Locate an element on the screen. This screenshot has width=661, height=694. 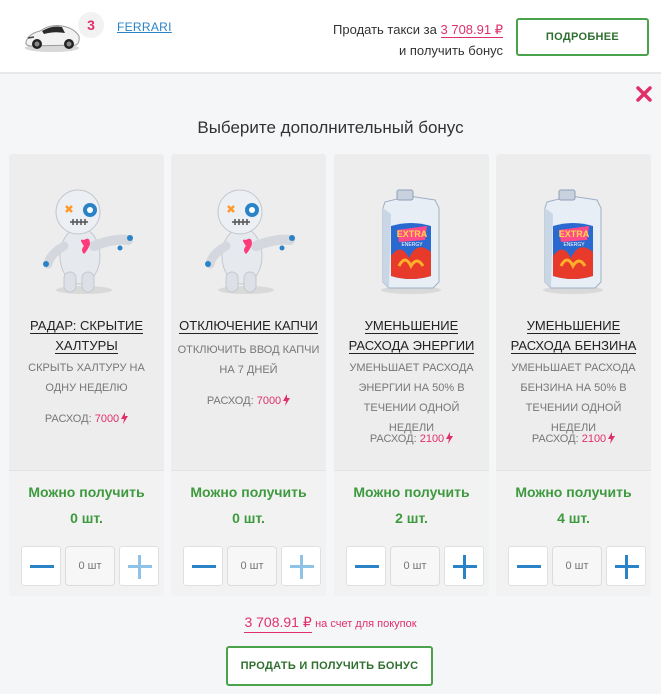
total-amount: 3 708.91 ₽ is located at coordinates (278, 623).